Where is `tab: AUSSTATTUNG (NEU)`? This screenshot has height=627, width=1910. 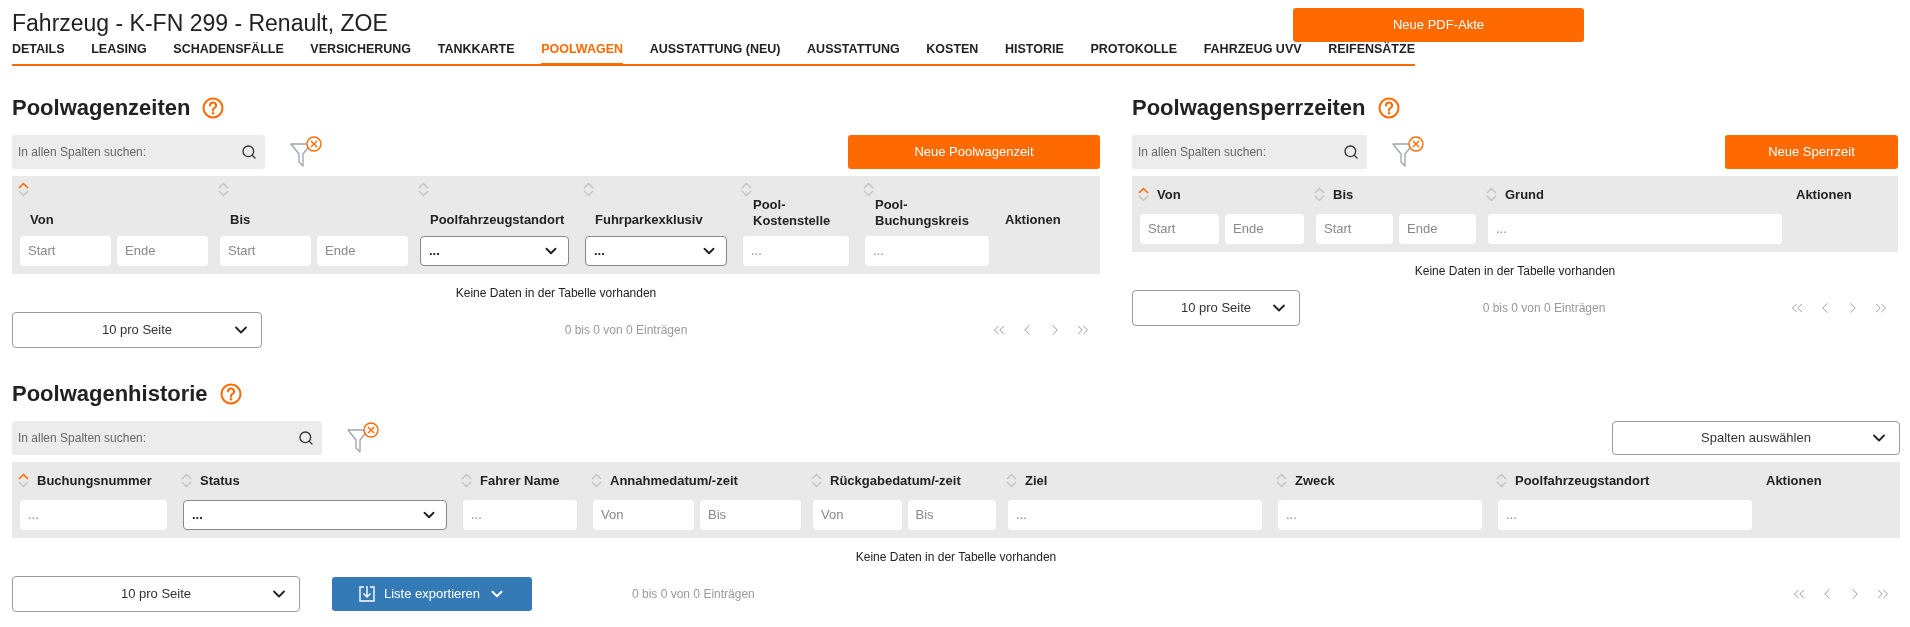 tab: AUSSTATTUNG (NEU) is located at coordinates (715, 53).